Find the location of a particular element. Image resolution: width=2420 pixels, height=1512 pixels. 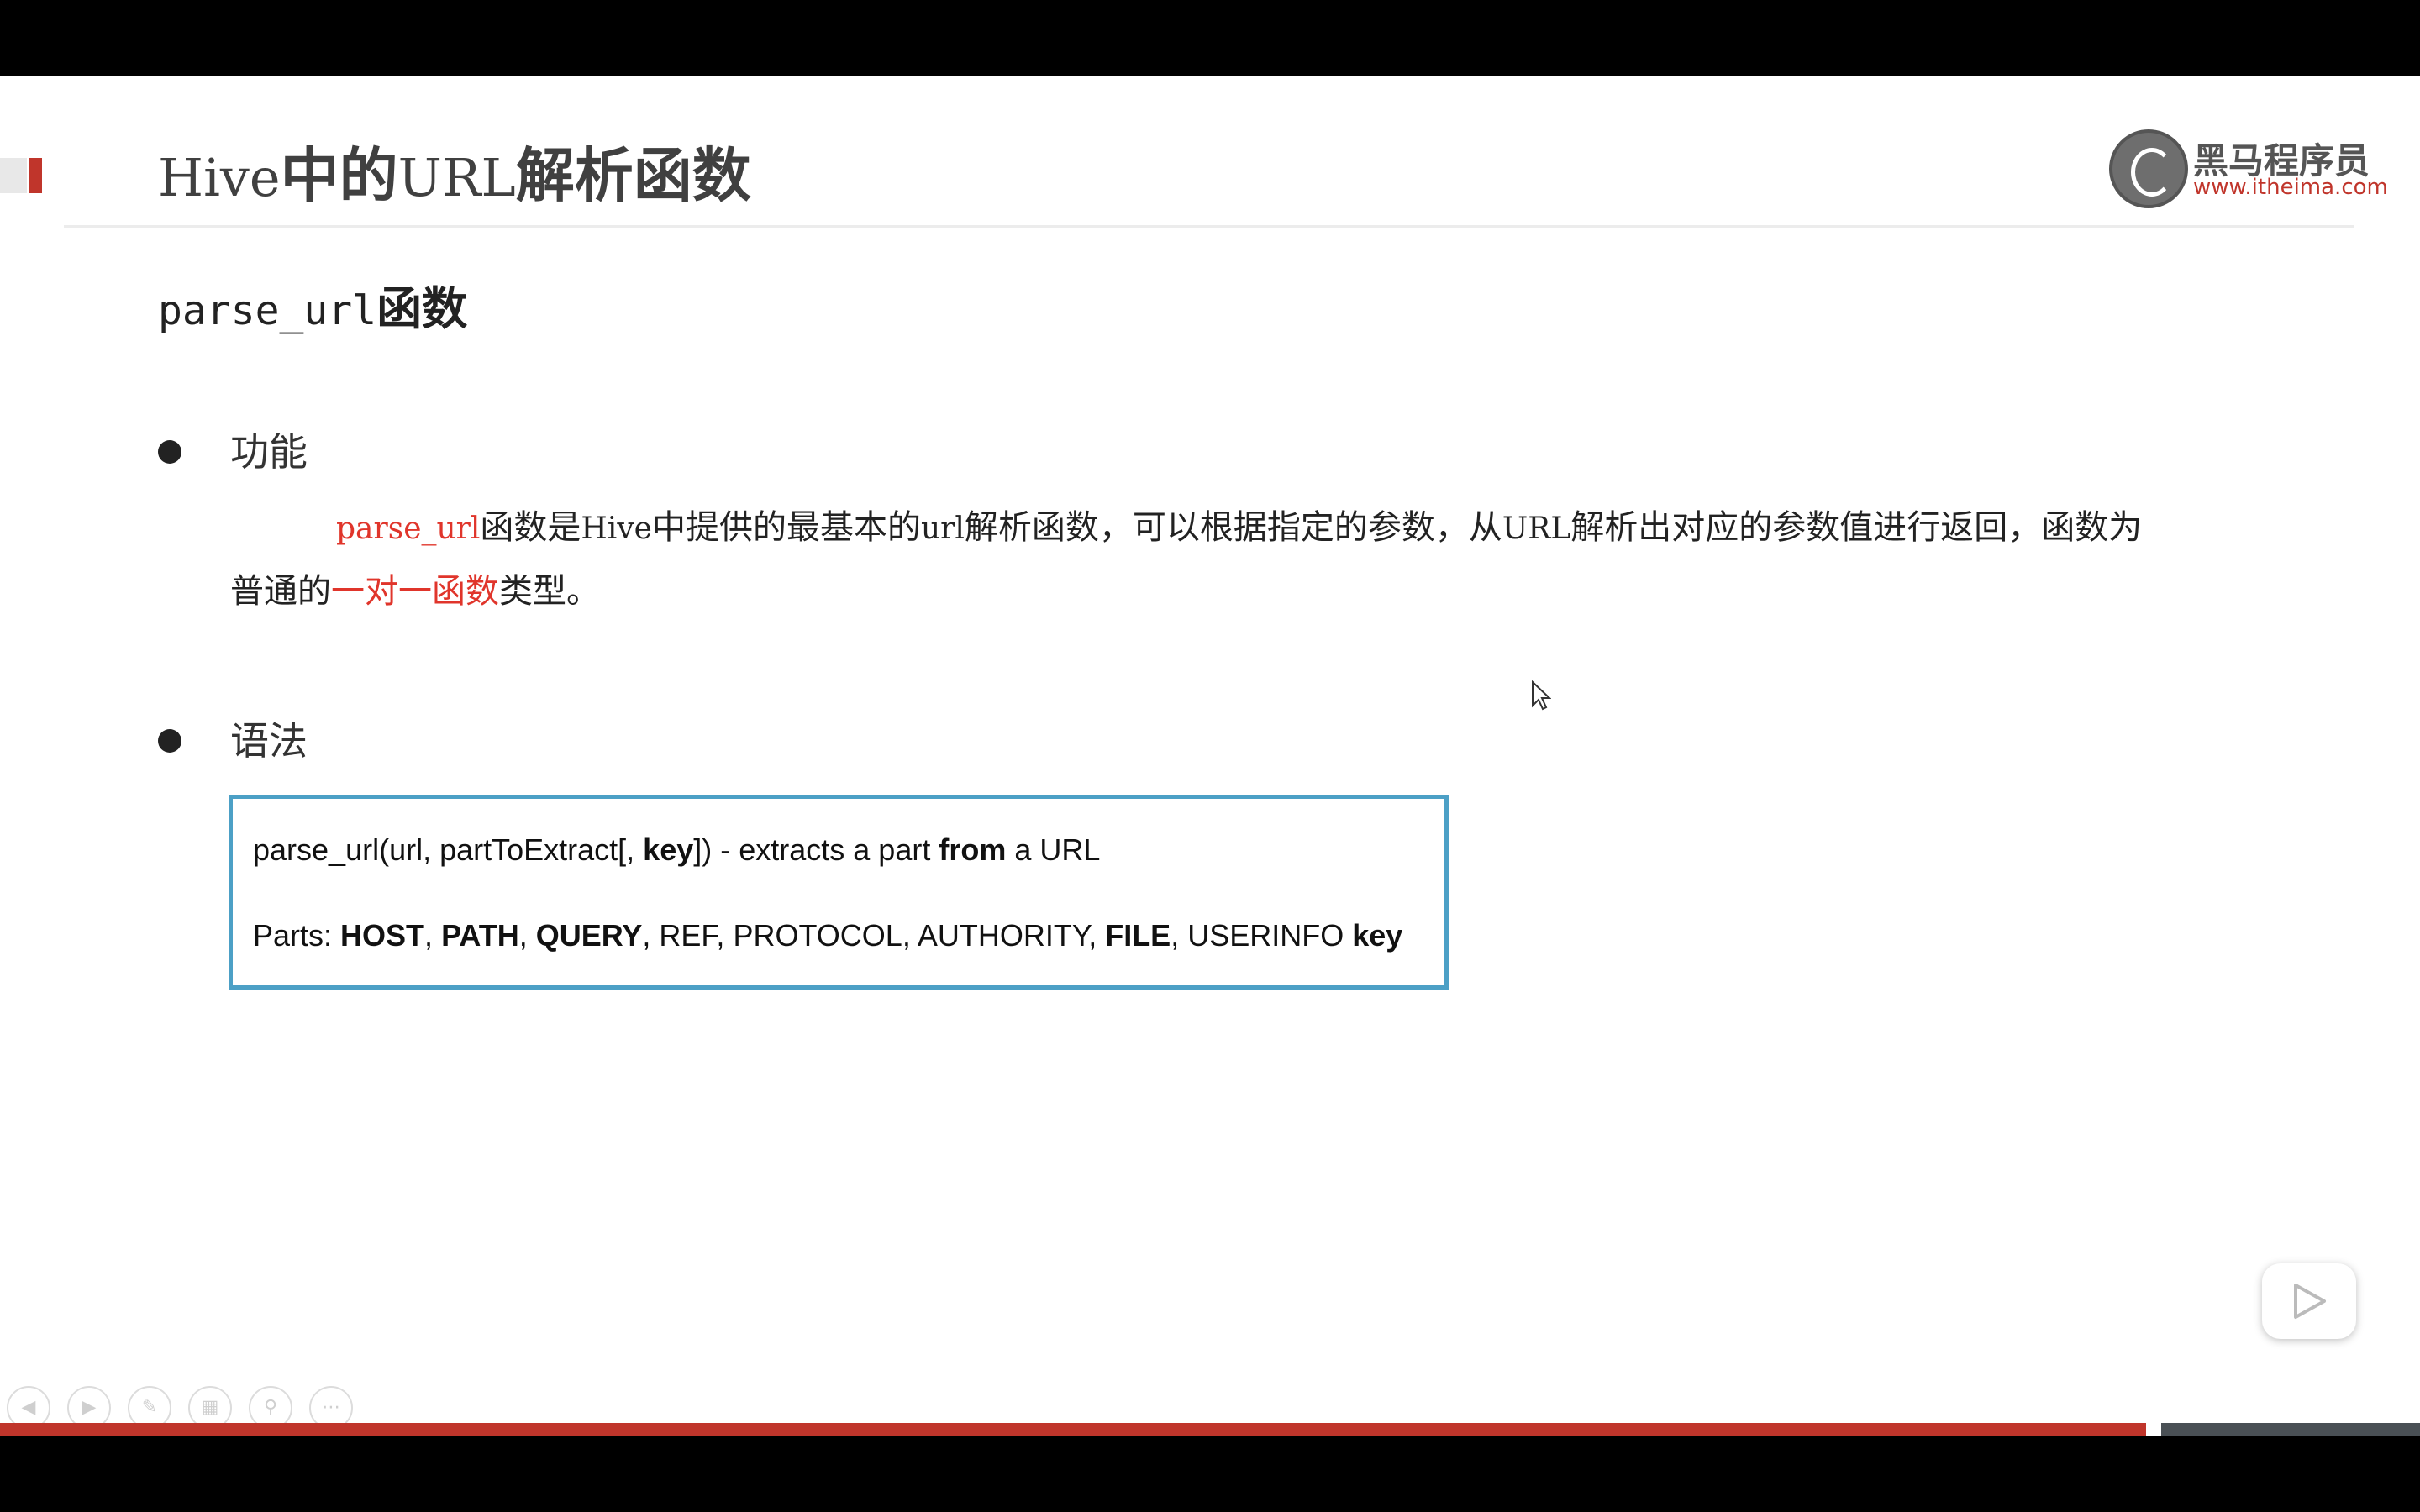

description-line-2: 普通的一对一函数类型。 is located at coordinates (1238, 591).